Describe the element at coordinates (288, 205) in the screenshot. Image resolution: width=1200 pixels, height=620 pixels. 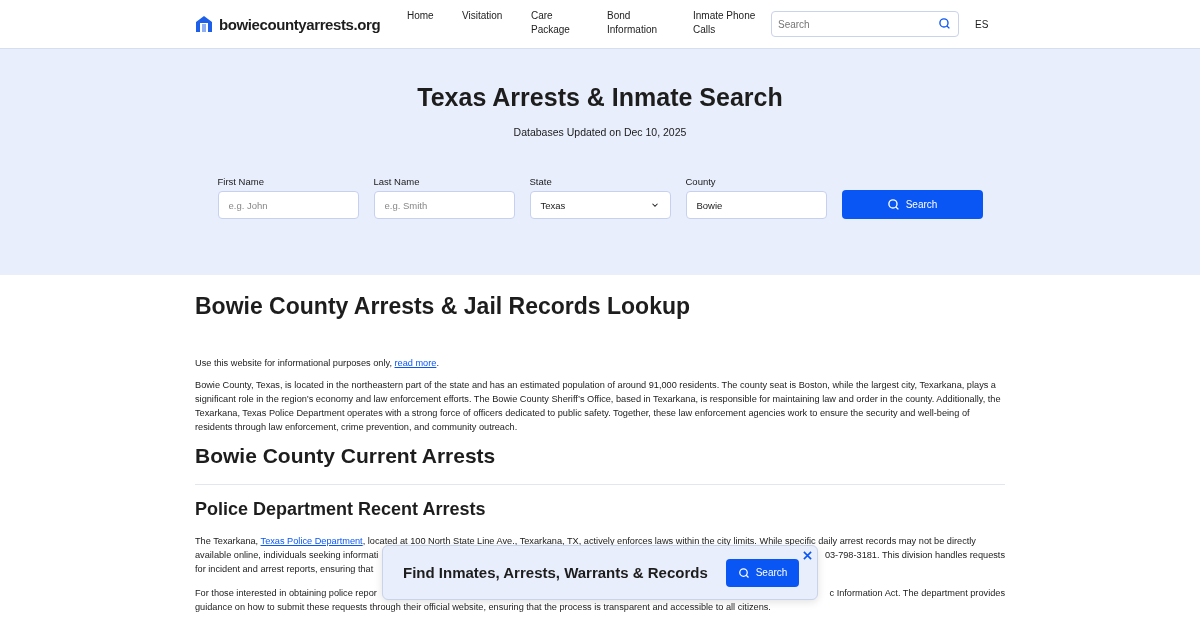
I see `input-field: e.g. John` at that location.